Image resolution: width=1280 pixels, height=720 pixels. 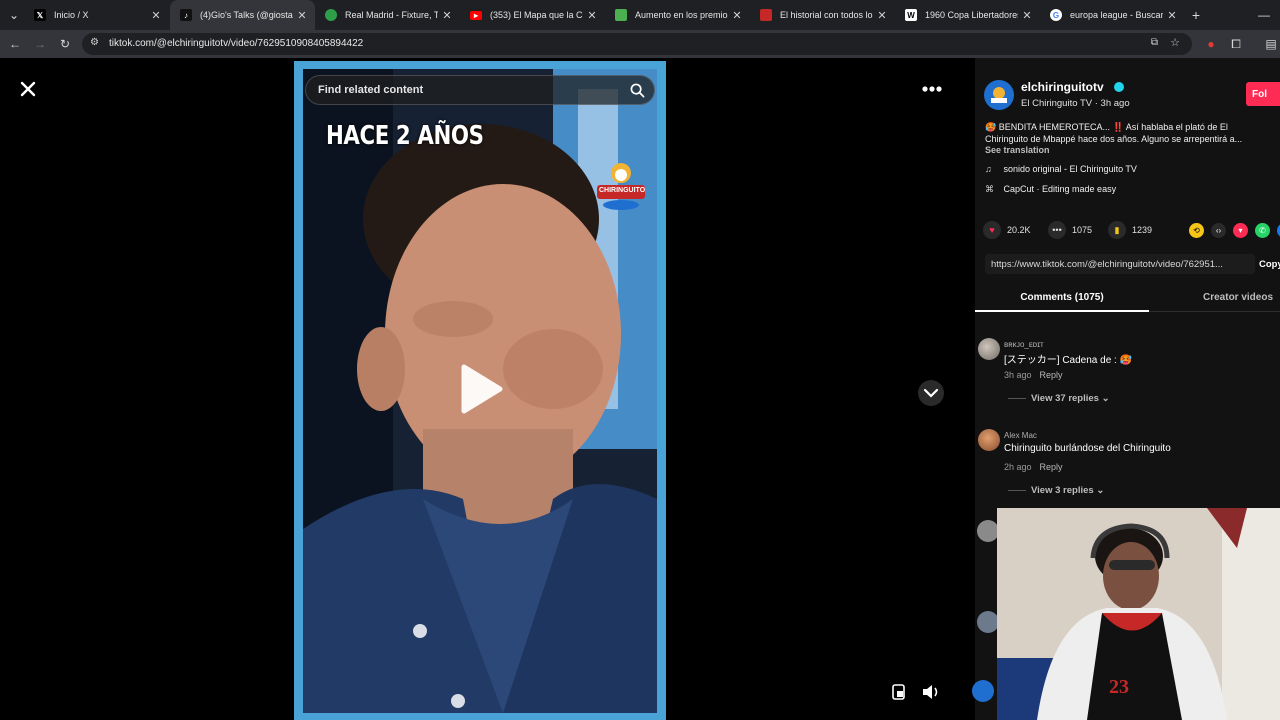 I want to click on bookmark-star-icon: ☆, so click(x=1175, y=42).